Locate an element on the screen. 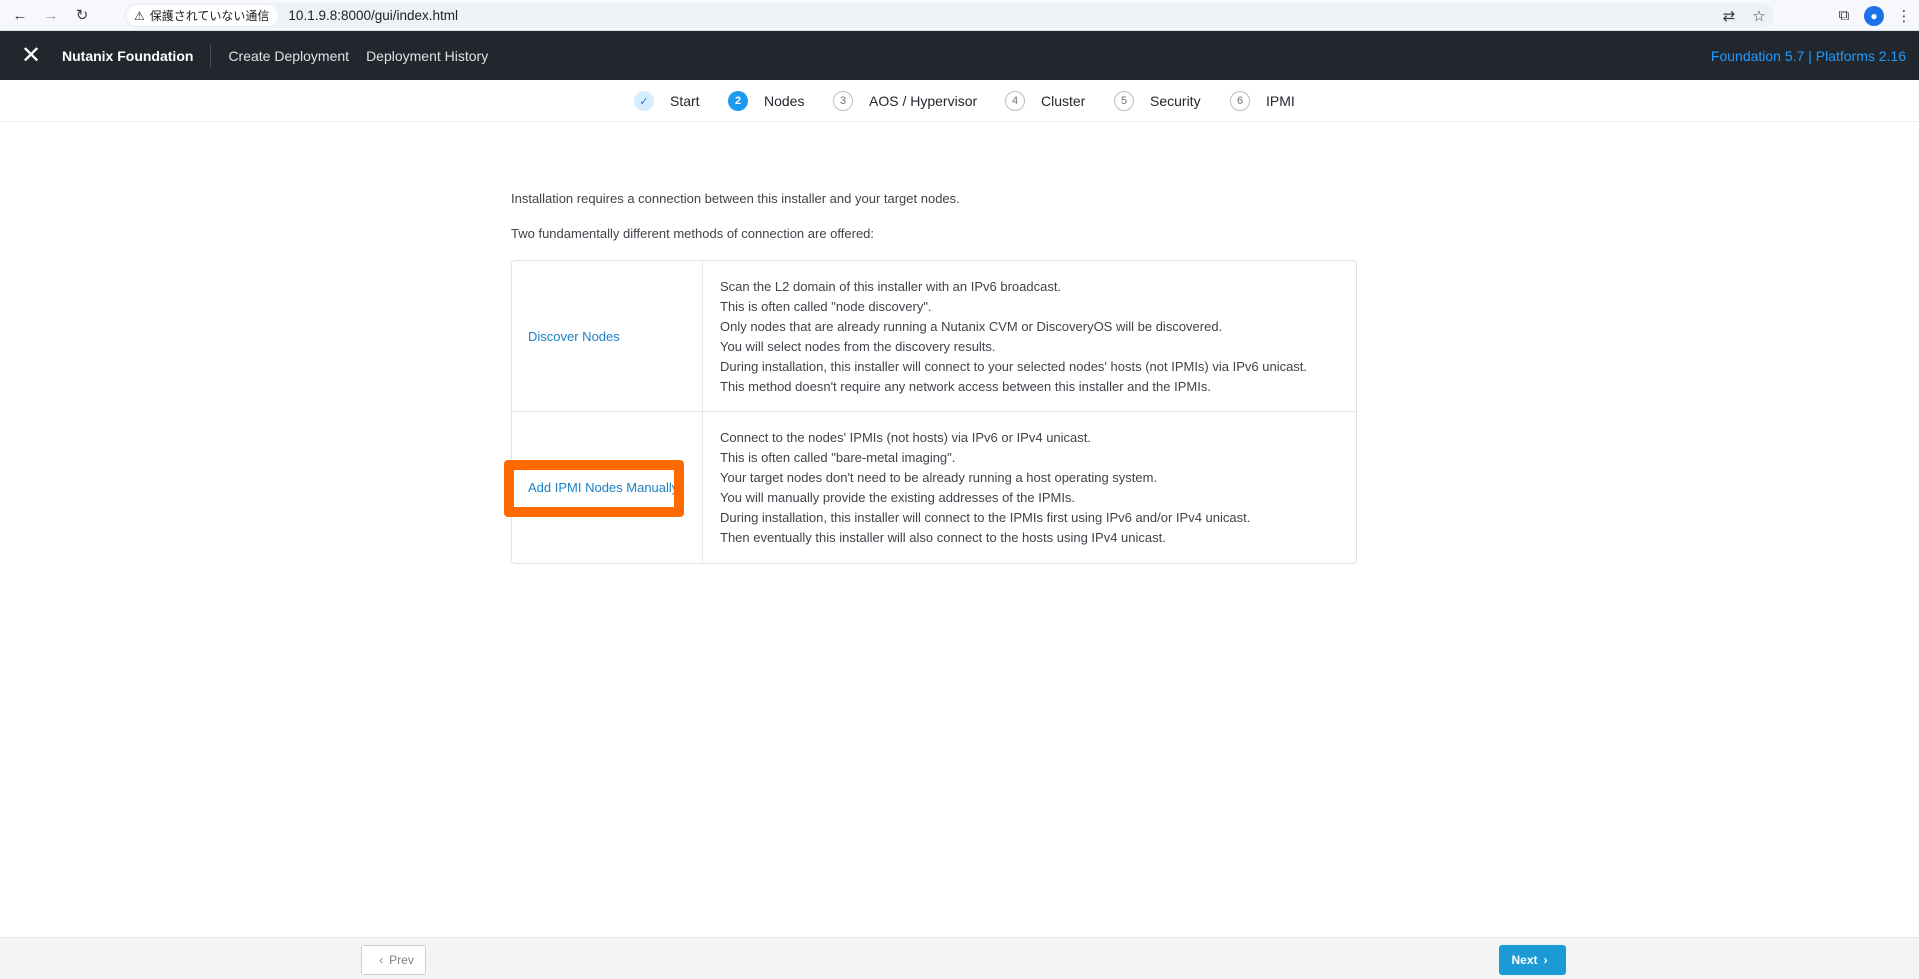  step-label: Nodes is located at coordinates (784, 101).